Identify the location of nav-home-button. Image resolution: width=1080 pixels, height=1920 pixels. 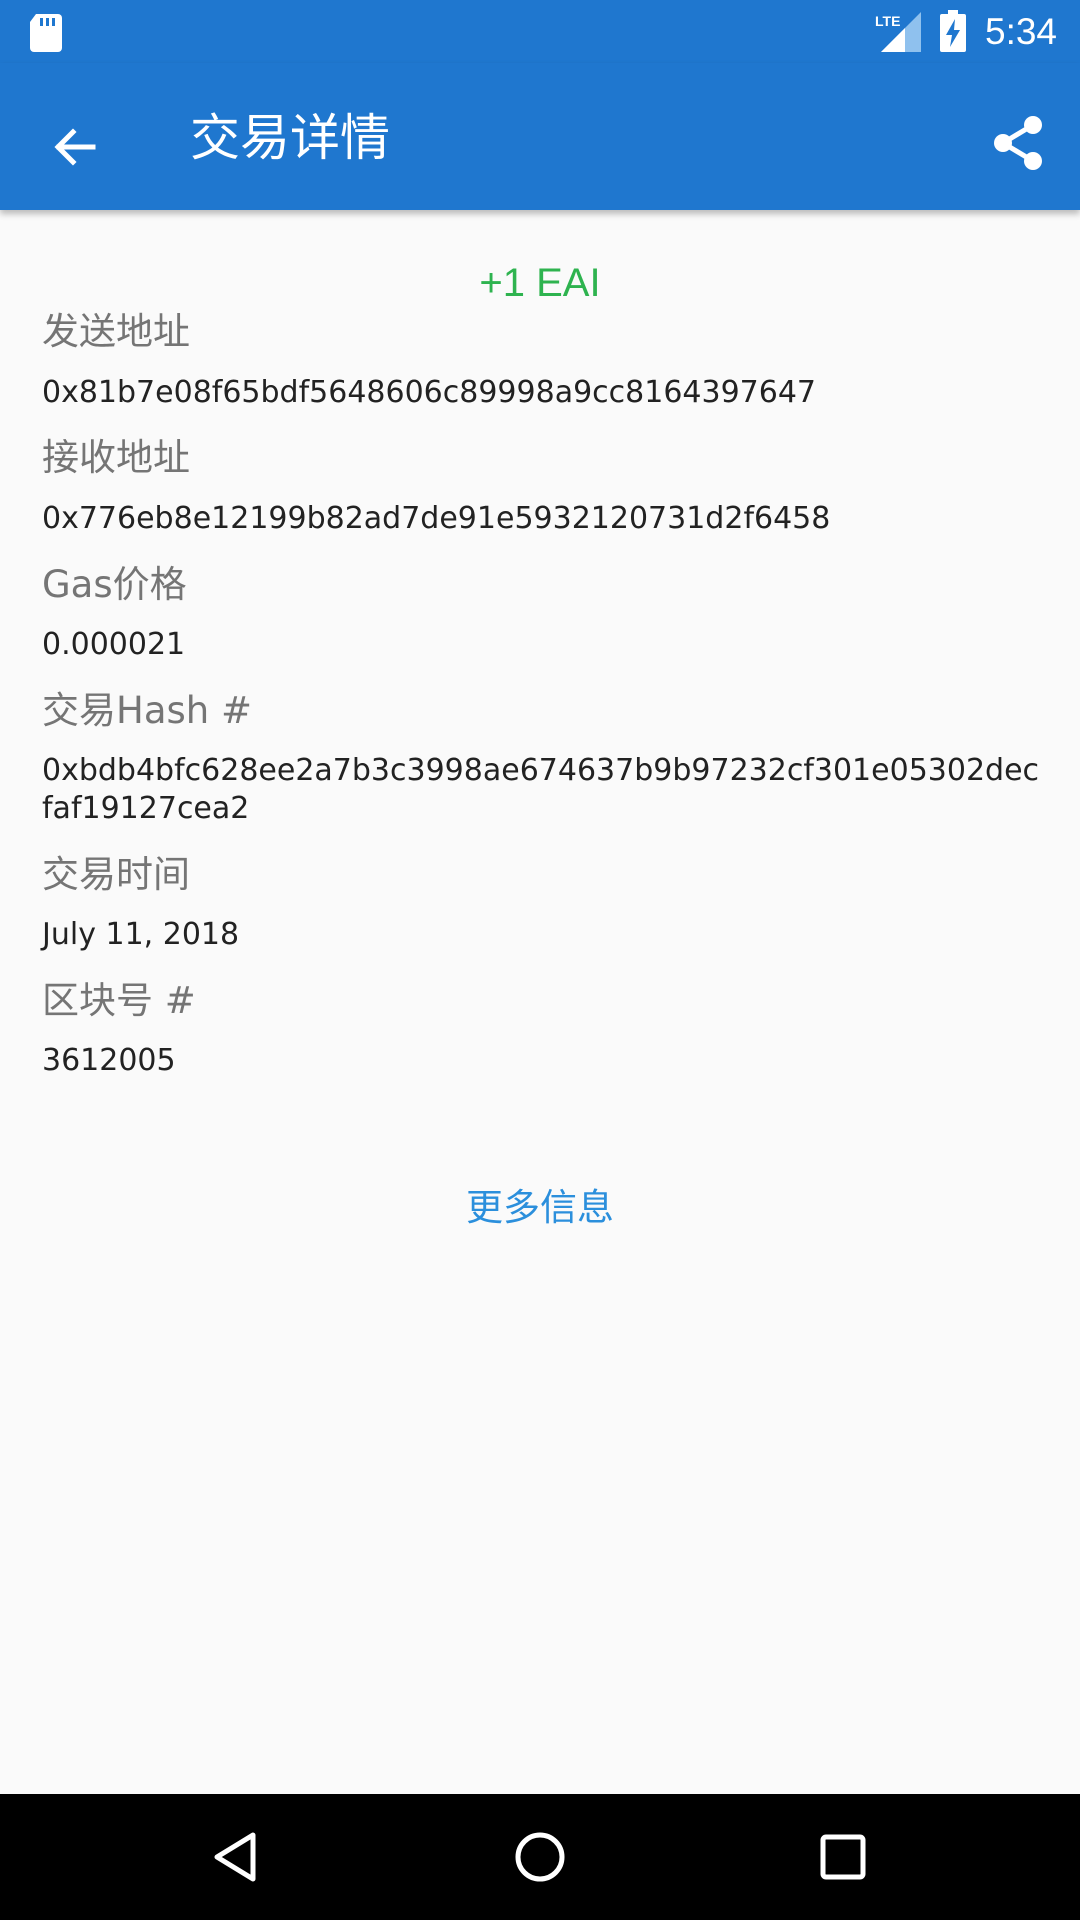
(540, 1857).